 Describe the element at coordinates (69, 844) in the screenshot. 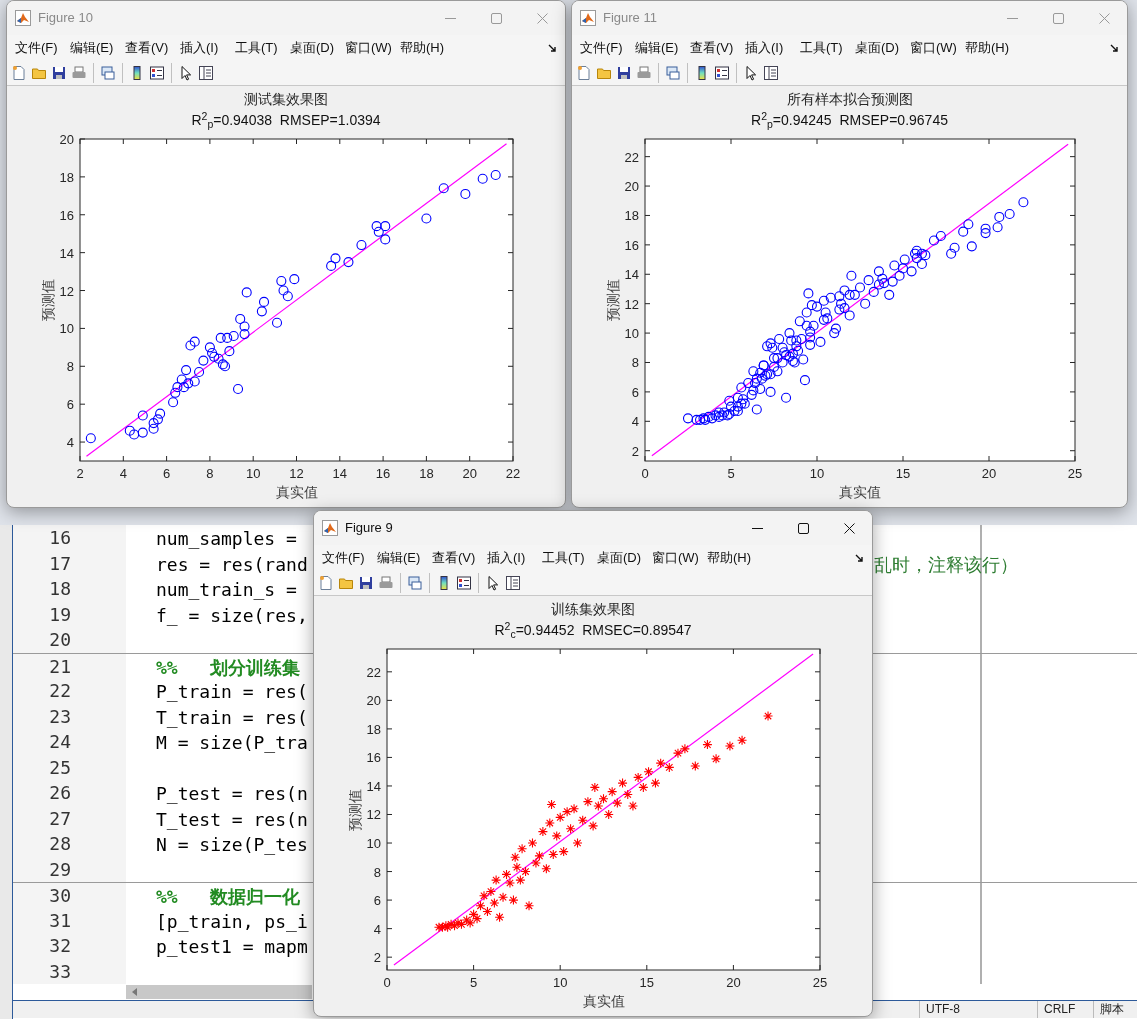

I see `line-number: 28` at that location.